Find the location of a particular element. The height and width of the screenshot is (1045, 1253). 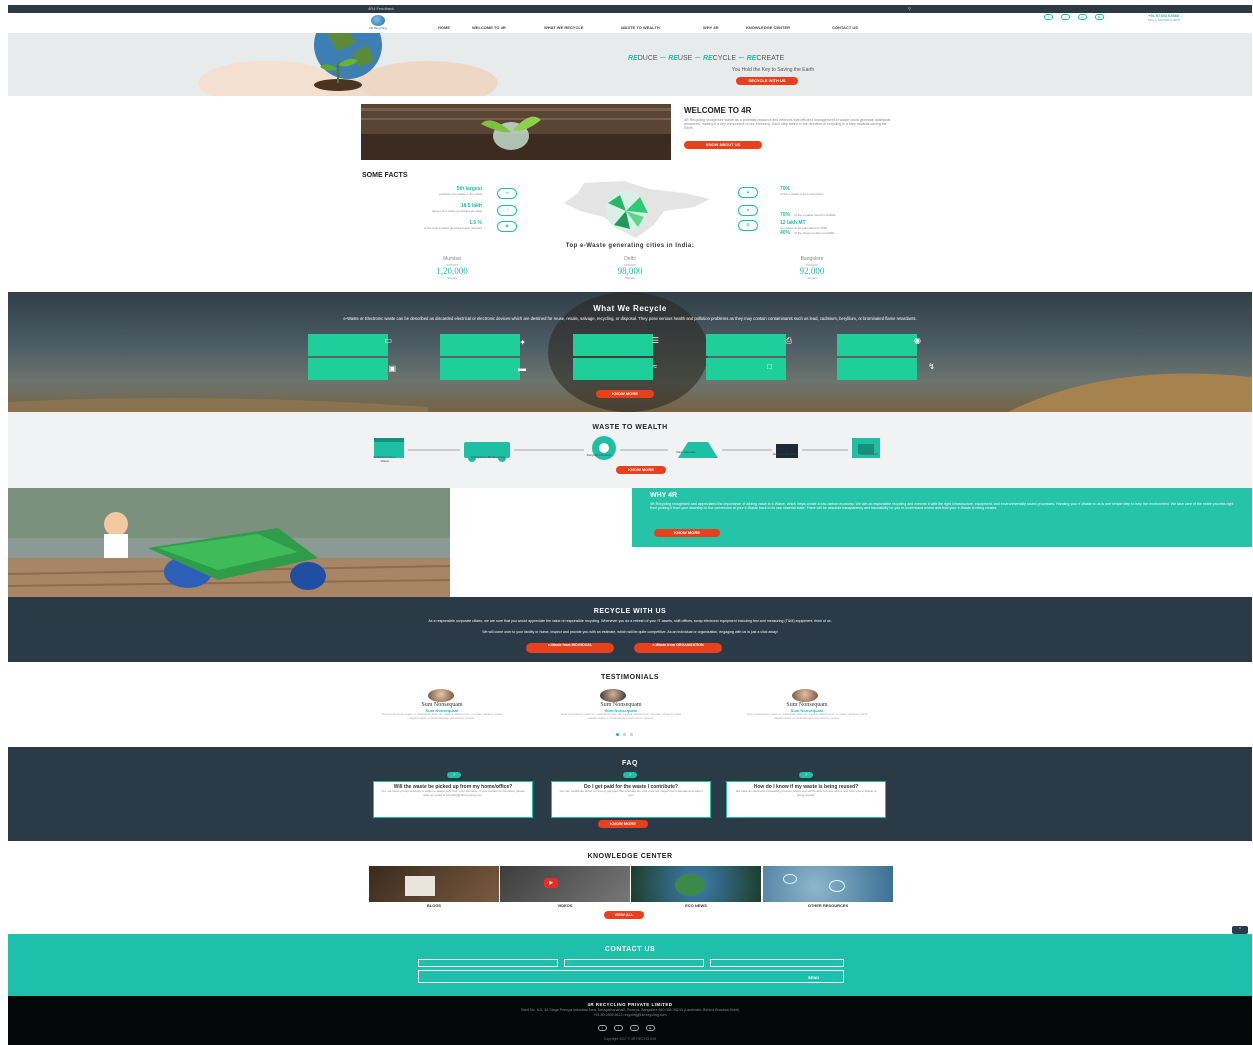

play-icon: ▶ is located at coordinates (551, 883).